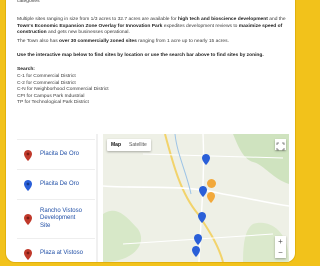 The image size is (320, 266). Describe the element at coordinates (62, 219) in the screenshot. I see `listing-item-label: Rancho Vistoso Development Site` at that location.